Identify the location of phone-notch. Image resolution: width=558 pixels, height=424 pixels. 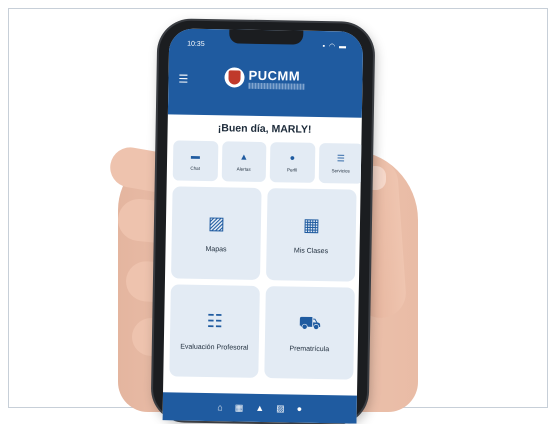
(266, 37).